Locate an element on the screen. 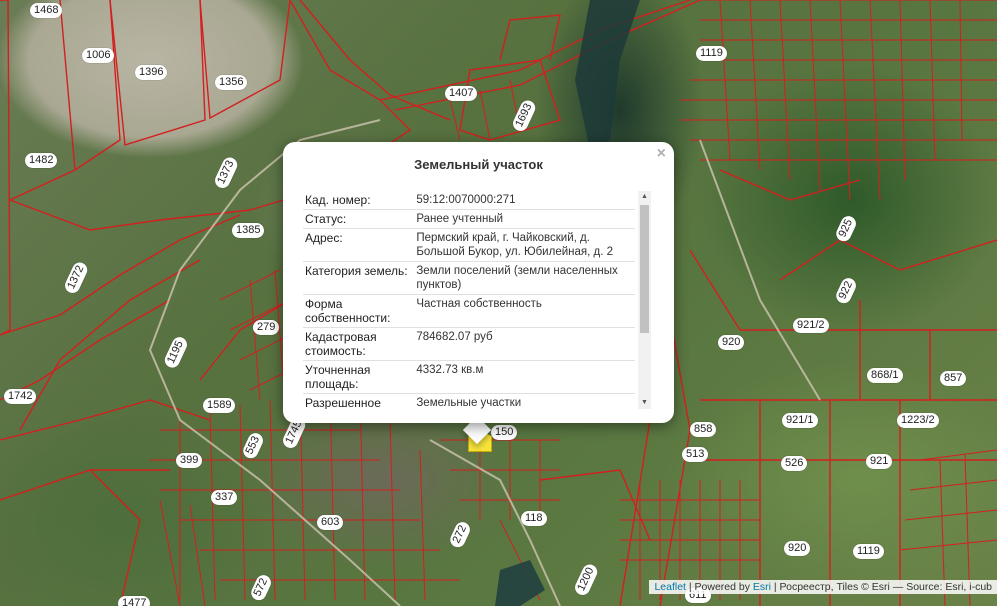 Image resolution: width=997 pixels, height=606 pixels. attribute-key: Кадастровая стоимость: is located at coordinates (359, 344).